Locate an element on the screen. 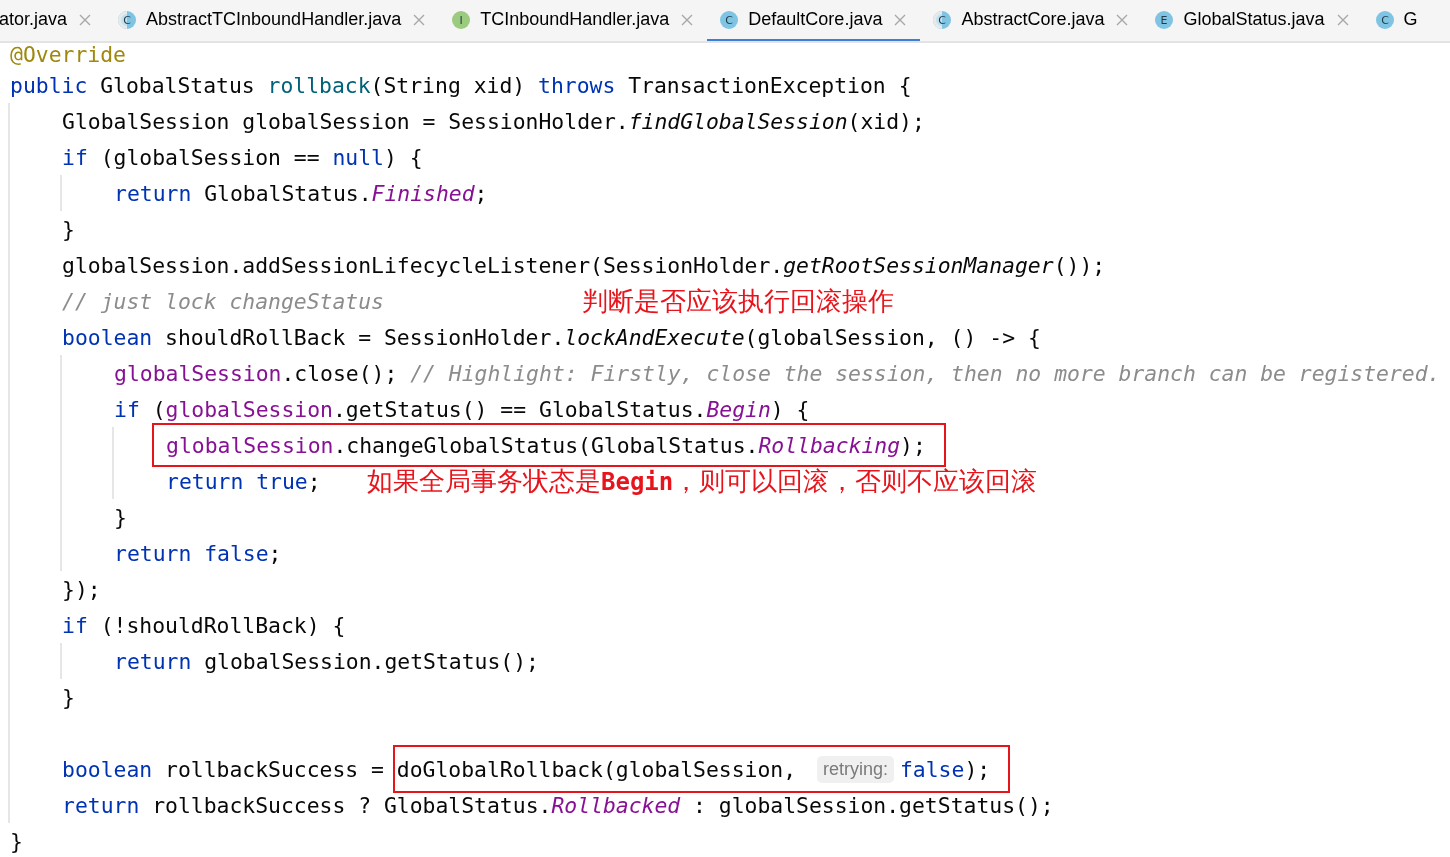  editor-tab: C AbstractTCInboundHandler.java is located at coordinates (272, 20).